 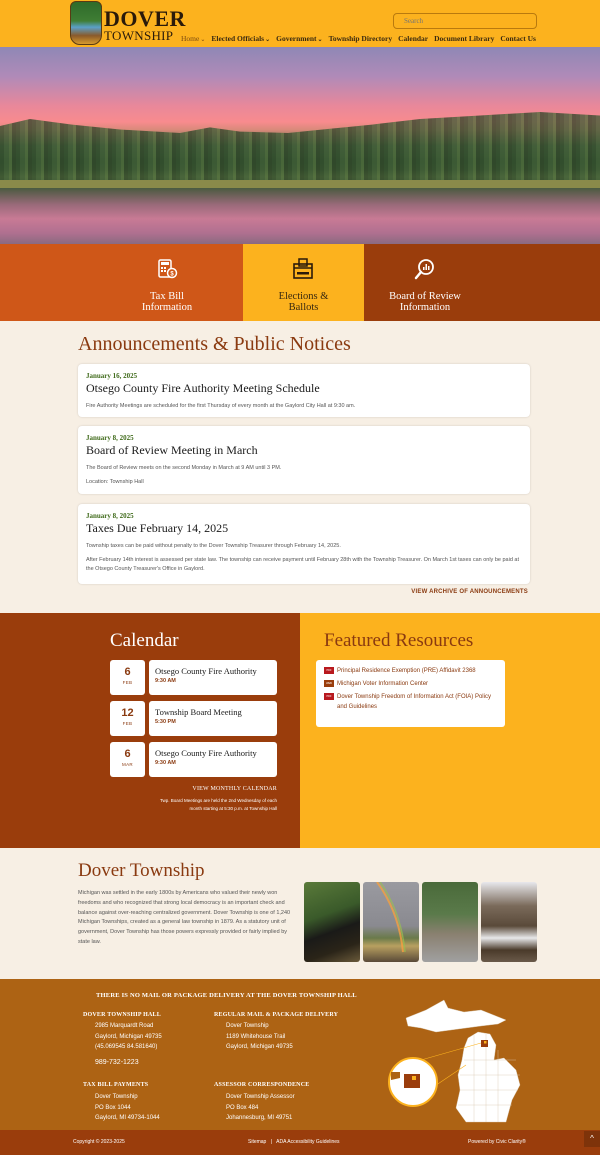 I want to click on township-logo-emblem, so click(x=86, y=23).